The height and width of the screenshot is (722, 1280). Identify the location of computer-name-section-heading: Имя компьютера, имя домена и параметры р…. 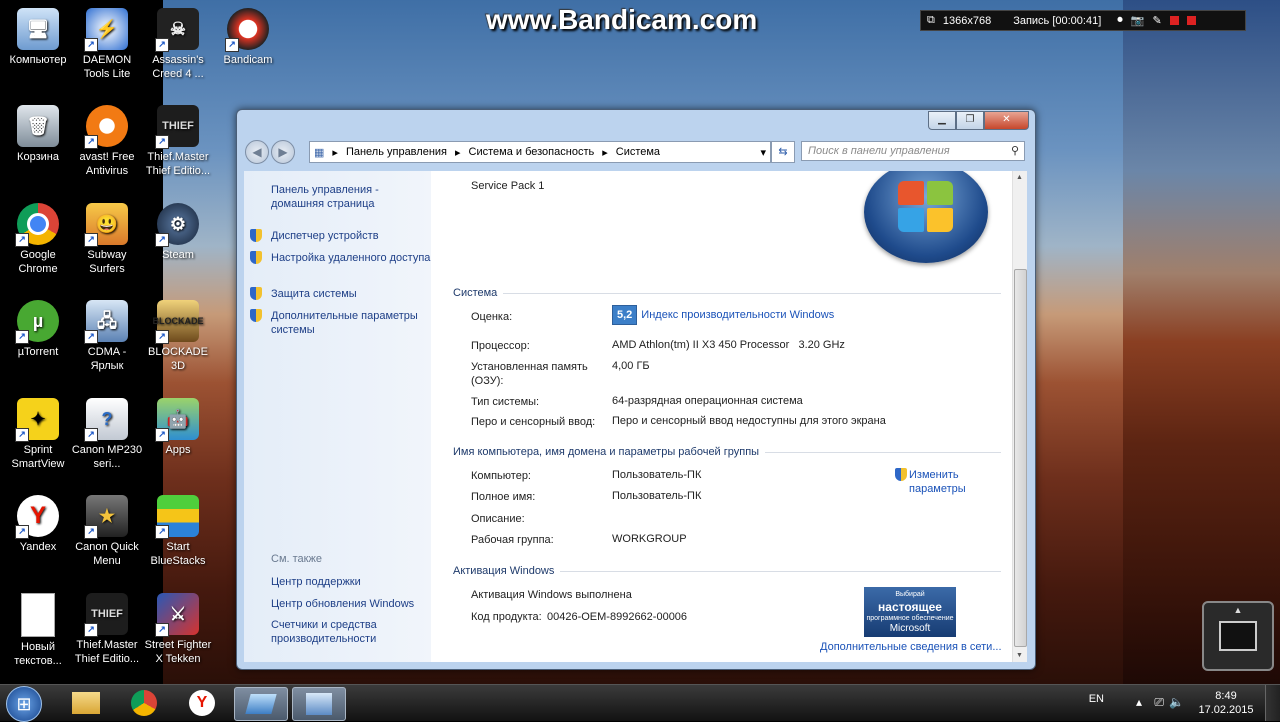
(727, 452).